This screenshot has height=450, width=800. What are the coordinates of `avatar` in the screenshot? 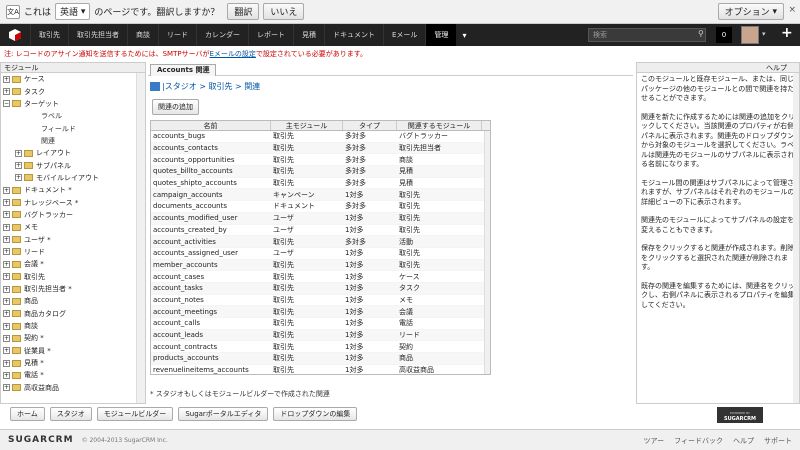 It's located at (750, 35).